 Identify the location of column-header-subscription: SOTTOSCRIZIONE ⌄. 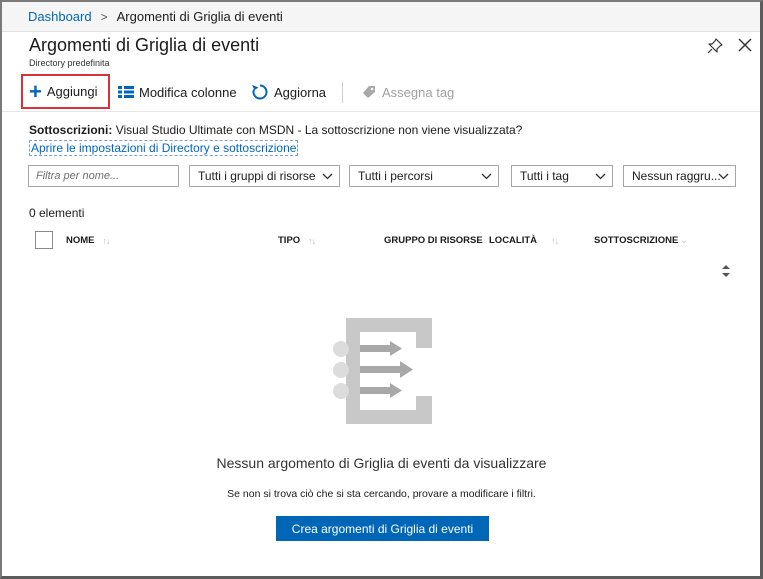
(641, 240).